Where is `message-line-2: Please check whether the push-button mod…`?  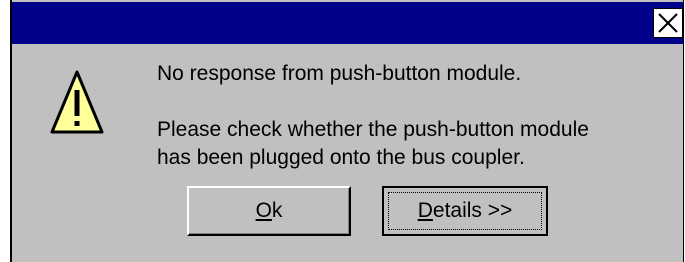 message-line-2: Please check whether the push-button mod… is located at coordinates (373, 129).